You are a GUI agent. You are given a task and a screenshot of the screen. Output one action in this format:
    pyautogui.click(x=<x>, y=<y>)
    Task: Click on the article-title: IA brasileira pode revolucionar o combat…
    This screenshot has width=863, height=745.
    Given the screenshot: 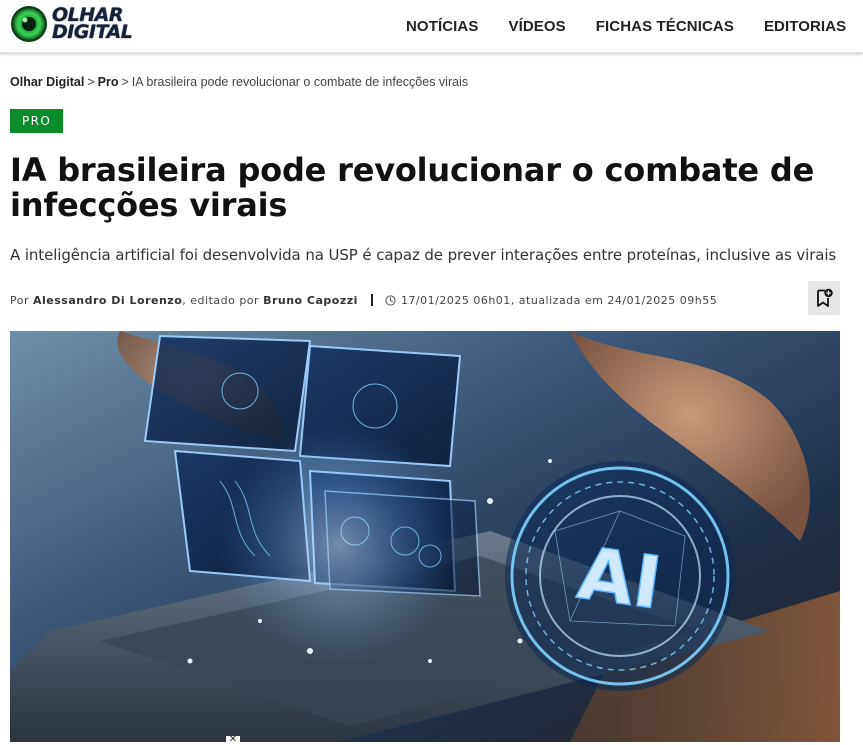 What is the action you would take?
    pyautogui.click(x=412, y=187)
    